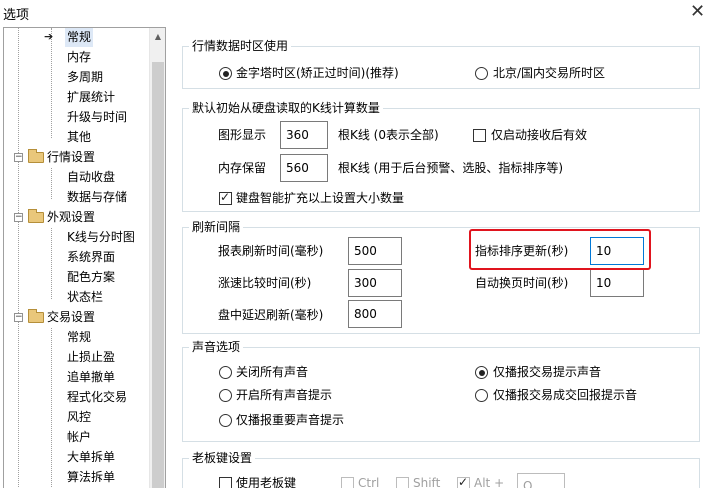 The width and height of the screenshot is (725, 488). What do you see at coordinates (97, 397) in the screenshot?
I see `tree-item-algo-trading: 程式化交易` at bounding box center [97, 397].